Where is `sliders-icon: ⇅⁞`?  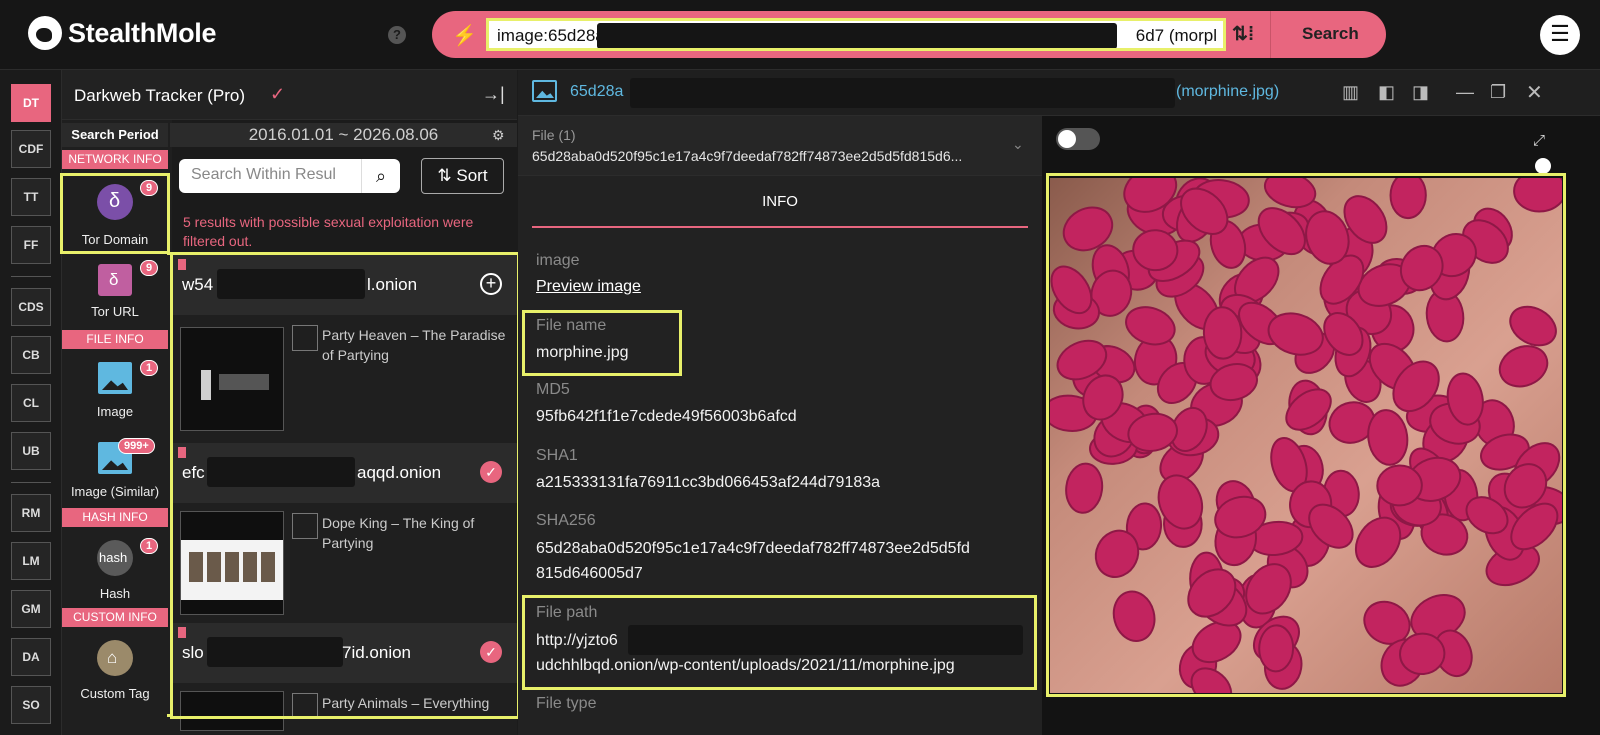 sliders-icon: ⇅⁞ is located at coordinates (1243, 34).